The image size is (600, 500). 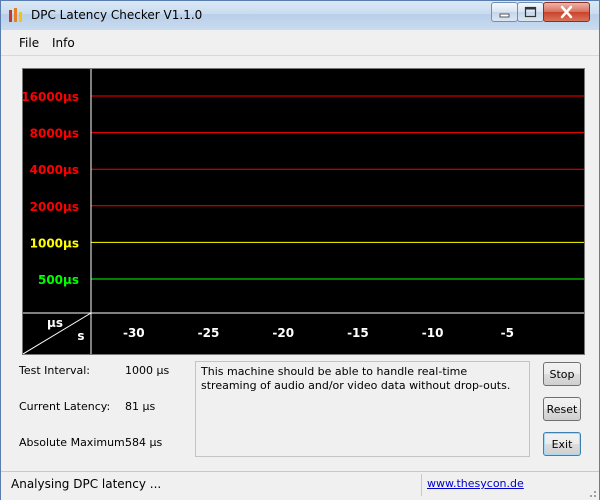 I want to click on exit-button: Exit, so click(x=562, y=444).